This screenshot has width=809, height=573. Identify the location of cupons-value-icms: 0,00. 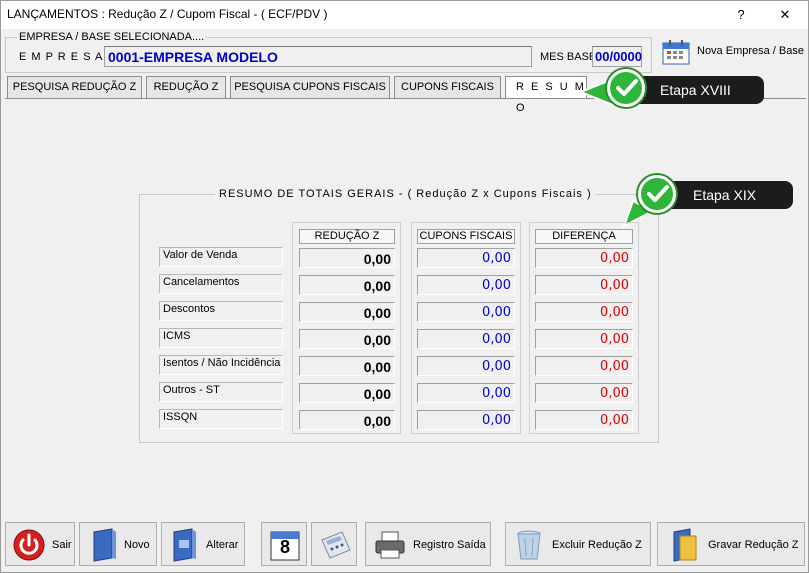
(466, 339).